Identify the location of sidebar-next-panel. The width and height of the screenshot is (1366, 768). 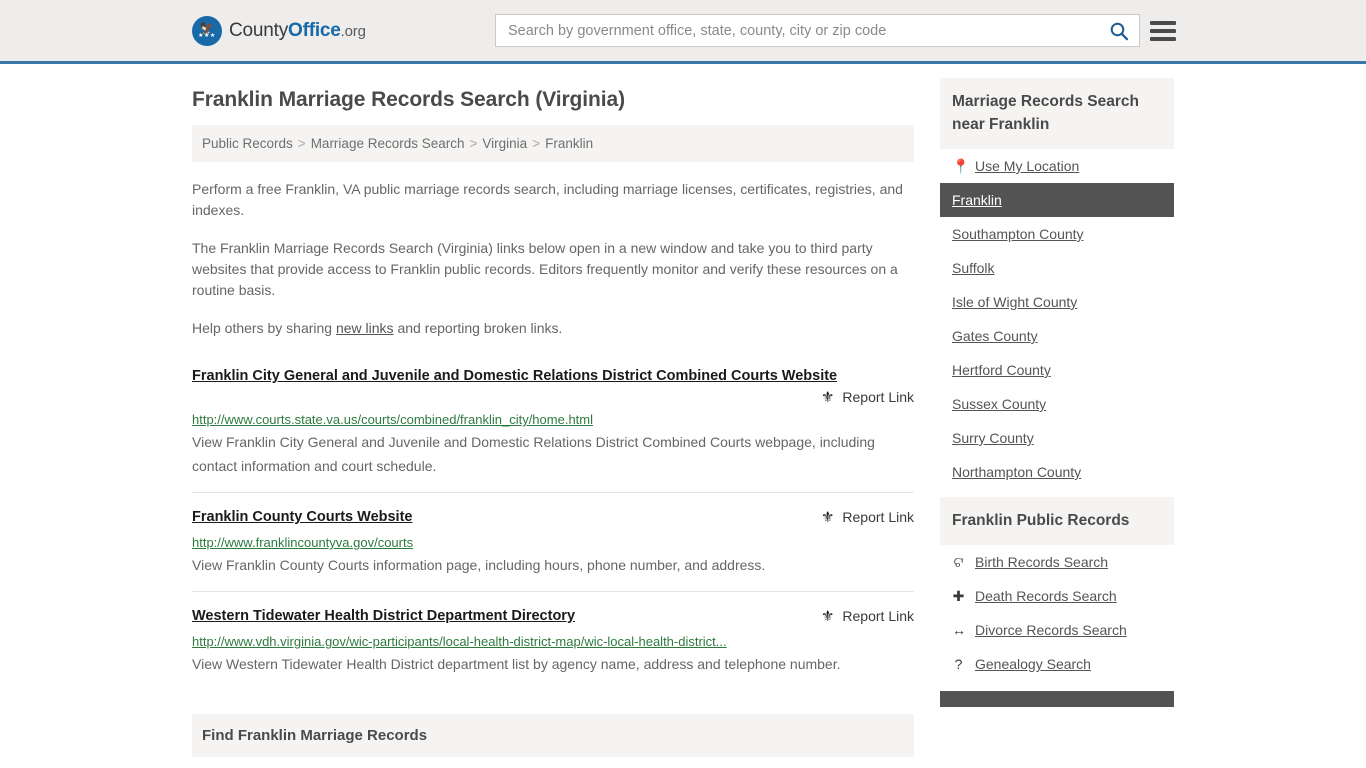
(1057, 699).